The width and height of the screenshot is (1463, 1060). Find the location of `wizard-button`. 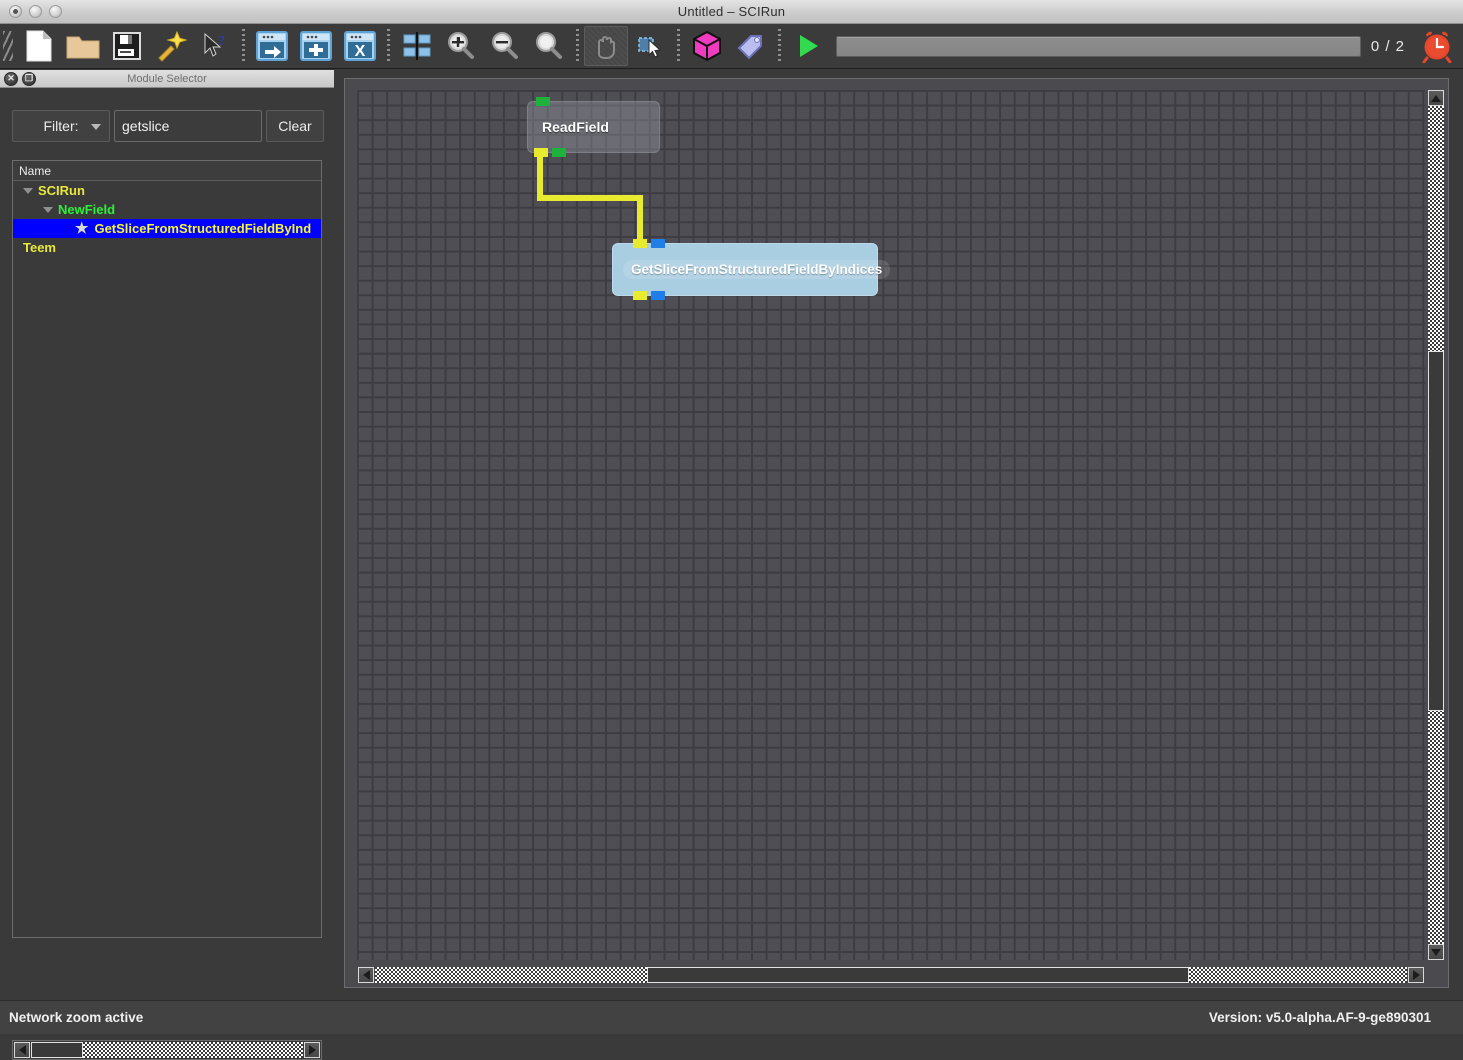

wizard-button is located at coordinates (171, 46).